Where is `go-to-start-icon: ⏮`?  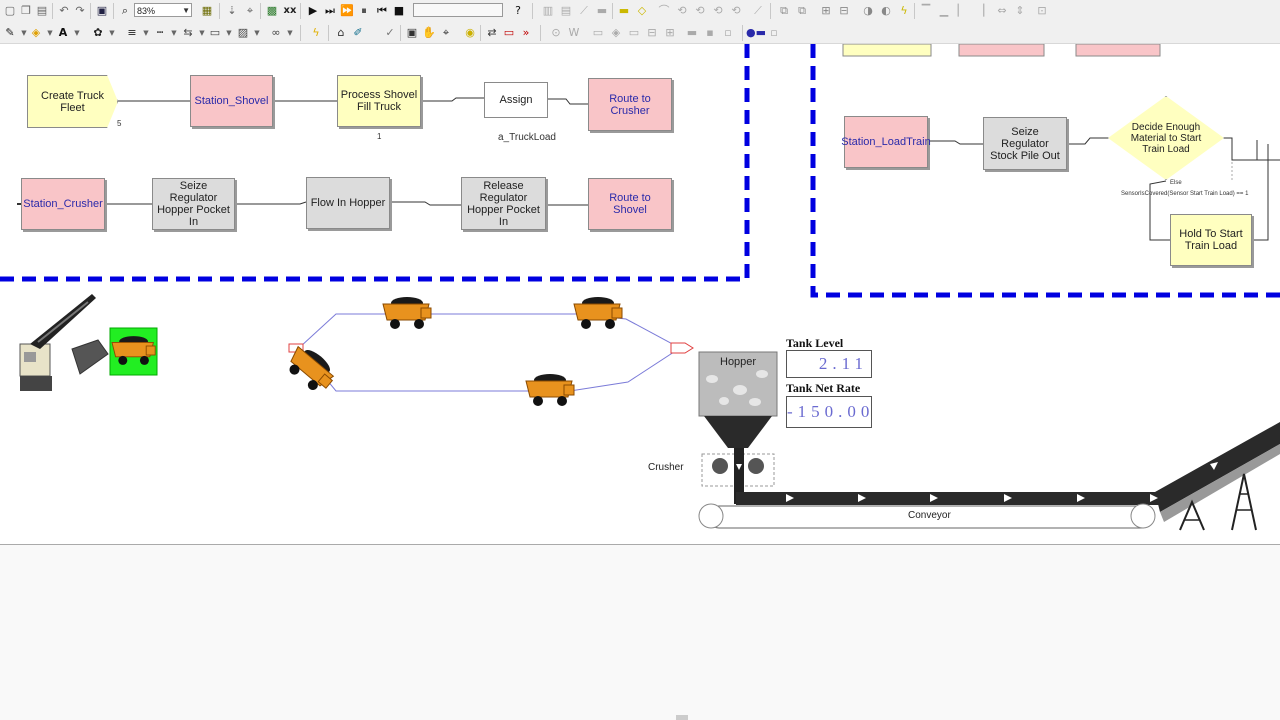 go-to-start-icon: ⏮ is located at coordinates (382, 11).